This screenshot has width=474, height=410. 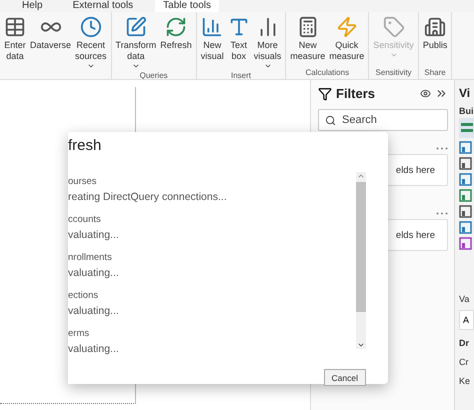 What do you see at coordinates (361, 176) in the screenshot?
I see `scroll-up-icon` at bounding box center [361, 176].